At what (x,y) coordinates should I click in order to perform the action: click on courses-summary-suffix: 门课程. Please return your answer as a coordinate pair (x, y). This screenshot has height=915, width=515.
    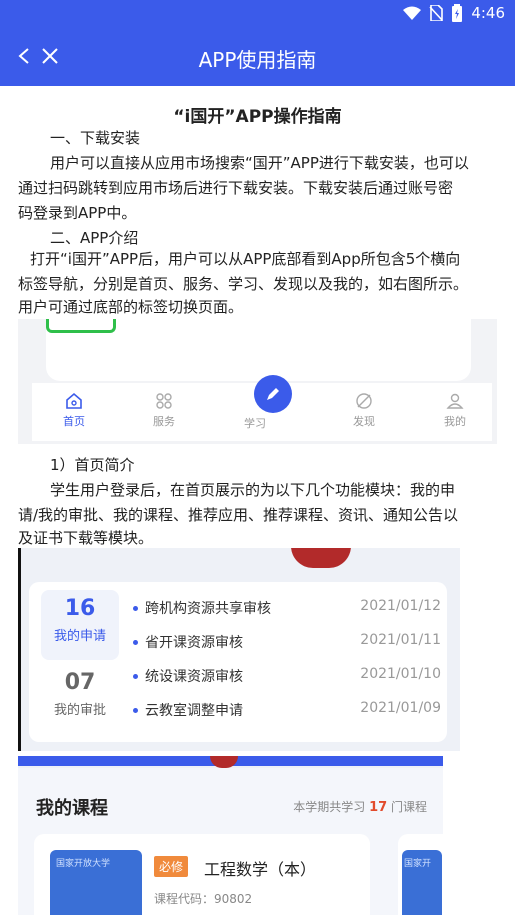
    Looking at the image, I should click on (408, 807).